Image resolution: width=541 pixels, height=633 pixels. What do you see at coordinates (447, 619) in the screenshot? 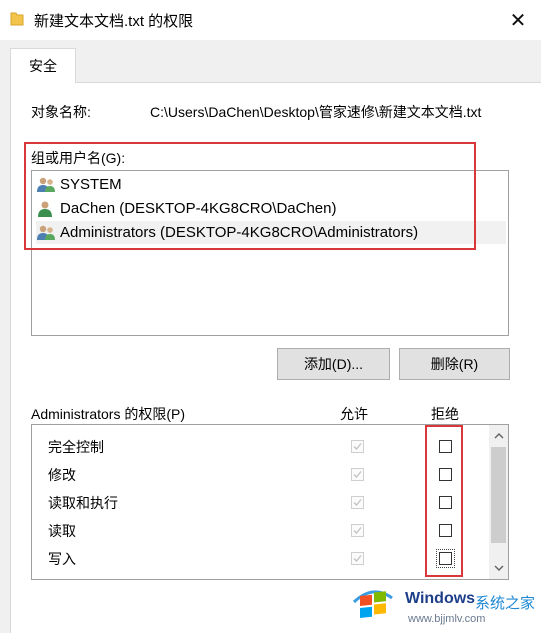
I see `watermark-url: www.bjjmlv.com` at bounding box center [447, 619].